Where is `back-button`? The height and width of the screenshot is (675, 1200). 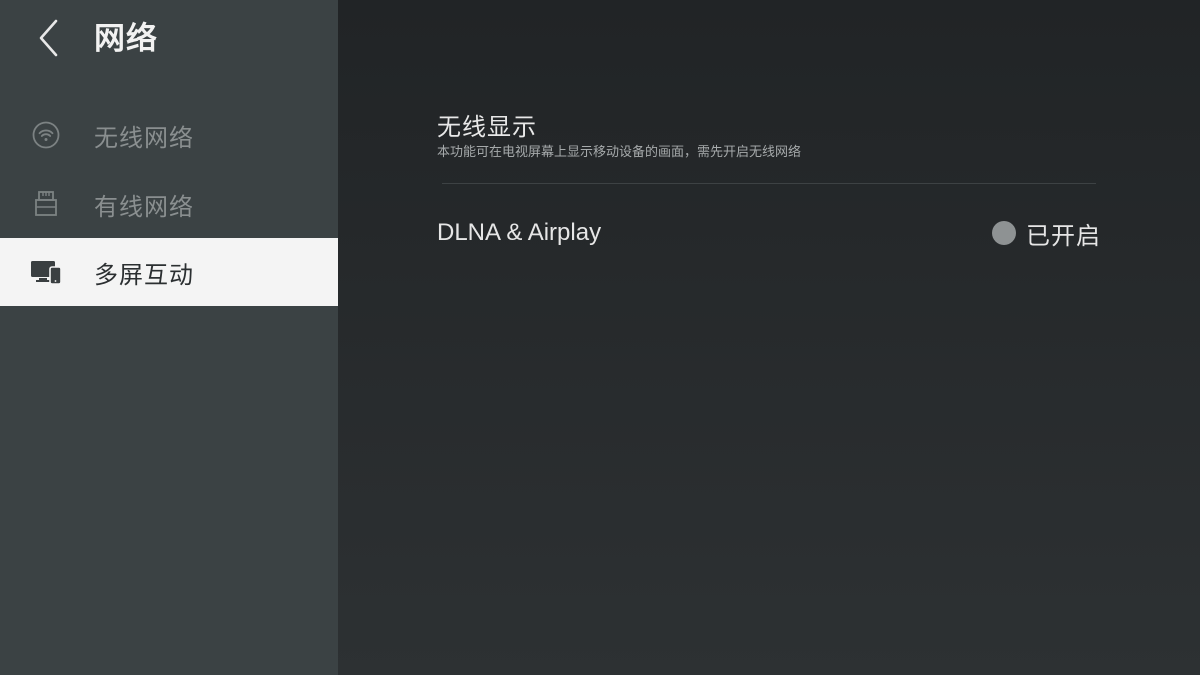
back-button is located at coordinates (48, 40).